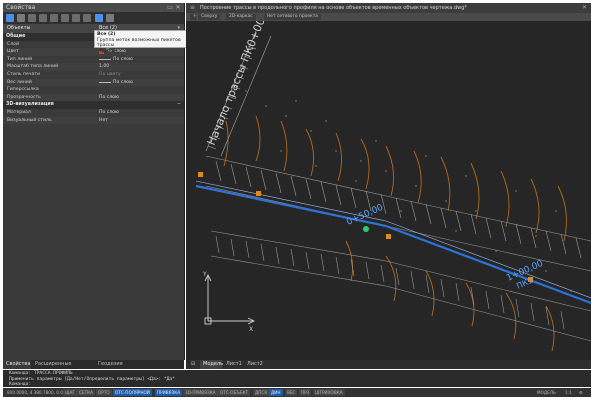  Describe the element at coordinates (568, 392) in the screenshot. I see `annotation-scale: 1:1` at that location.